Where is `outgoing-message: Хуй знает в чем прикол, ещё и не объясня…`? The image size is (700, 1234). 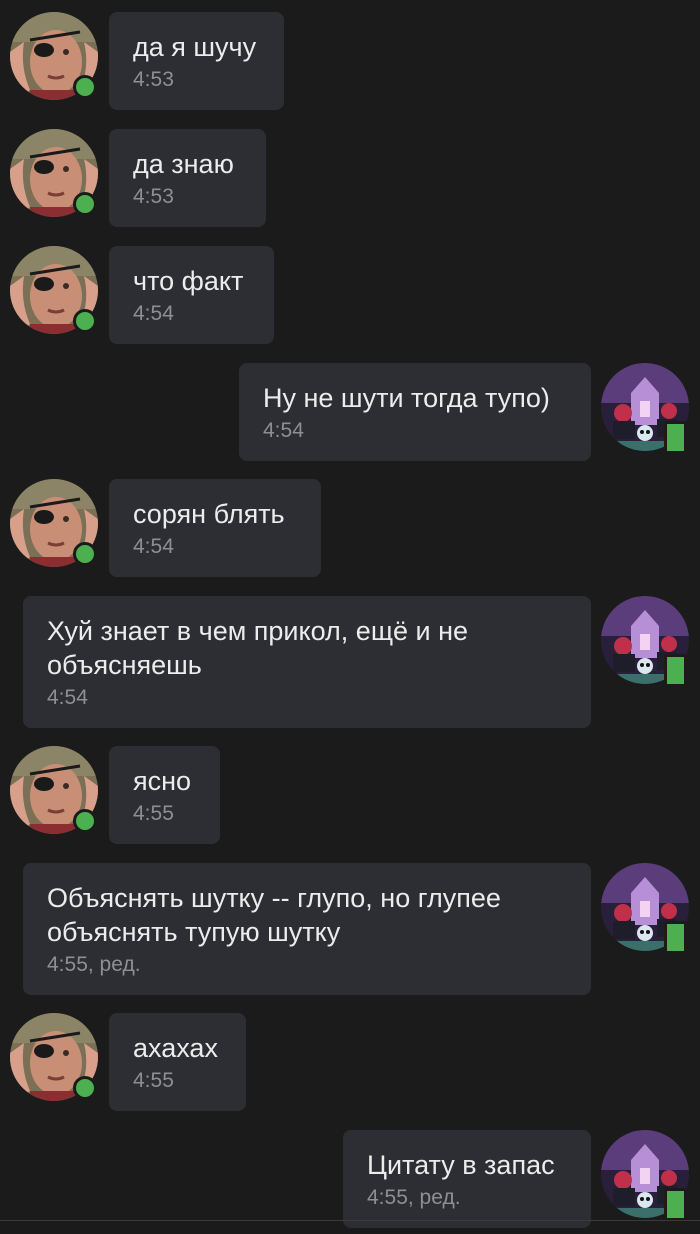
outgoing-message: Хуй знает в чем прикол, ещё и не объясня… is located at coordinates (350, 662).